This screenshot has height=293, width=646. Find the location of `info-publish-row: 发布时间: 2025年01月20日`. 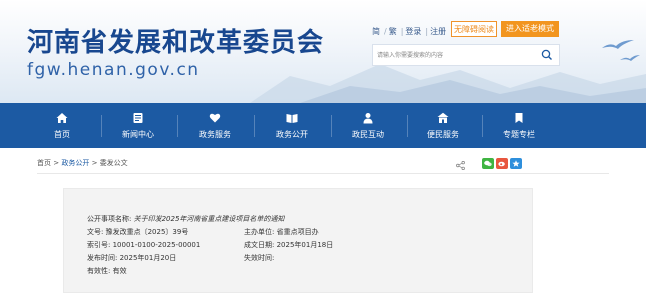

info-publish-row: 发布时间: 2025年01月20日 is located at coordinates (131, 258).